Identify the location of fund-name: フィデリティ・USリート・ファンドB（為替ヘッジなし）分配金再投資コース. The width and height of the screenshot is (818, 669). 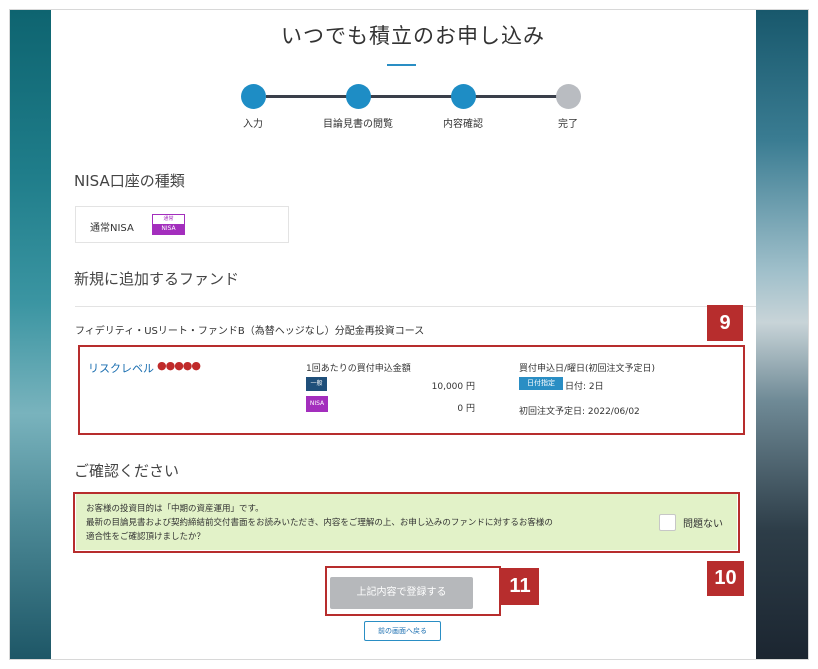
(250, 331).